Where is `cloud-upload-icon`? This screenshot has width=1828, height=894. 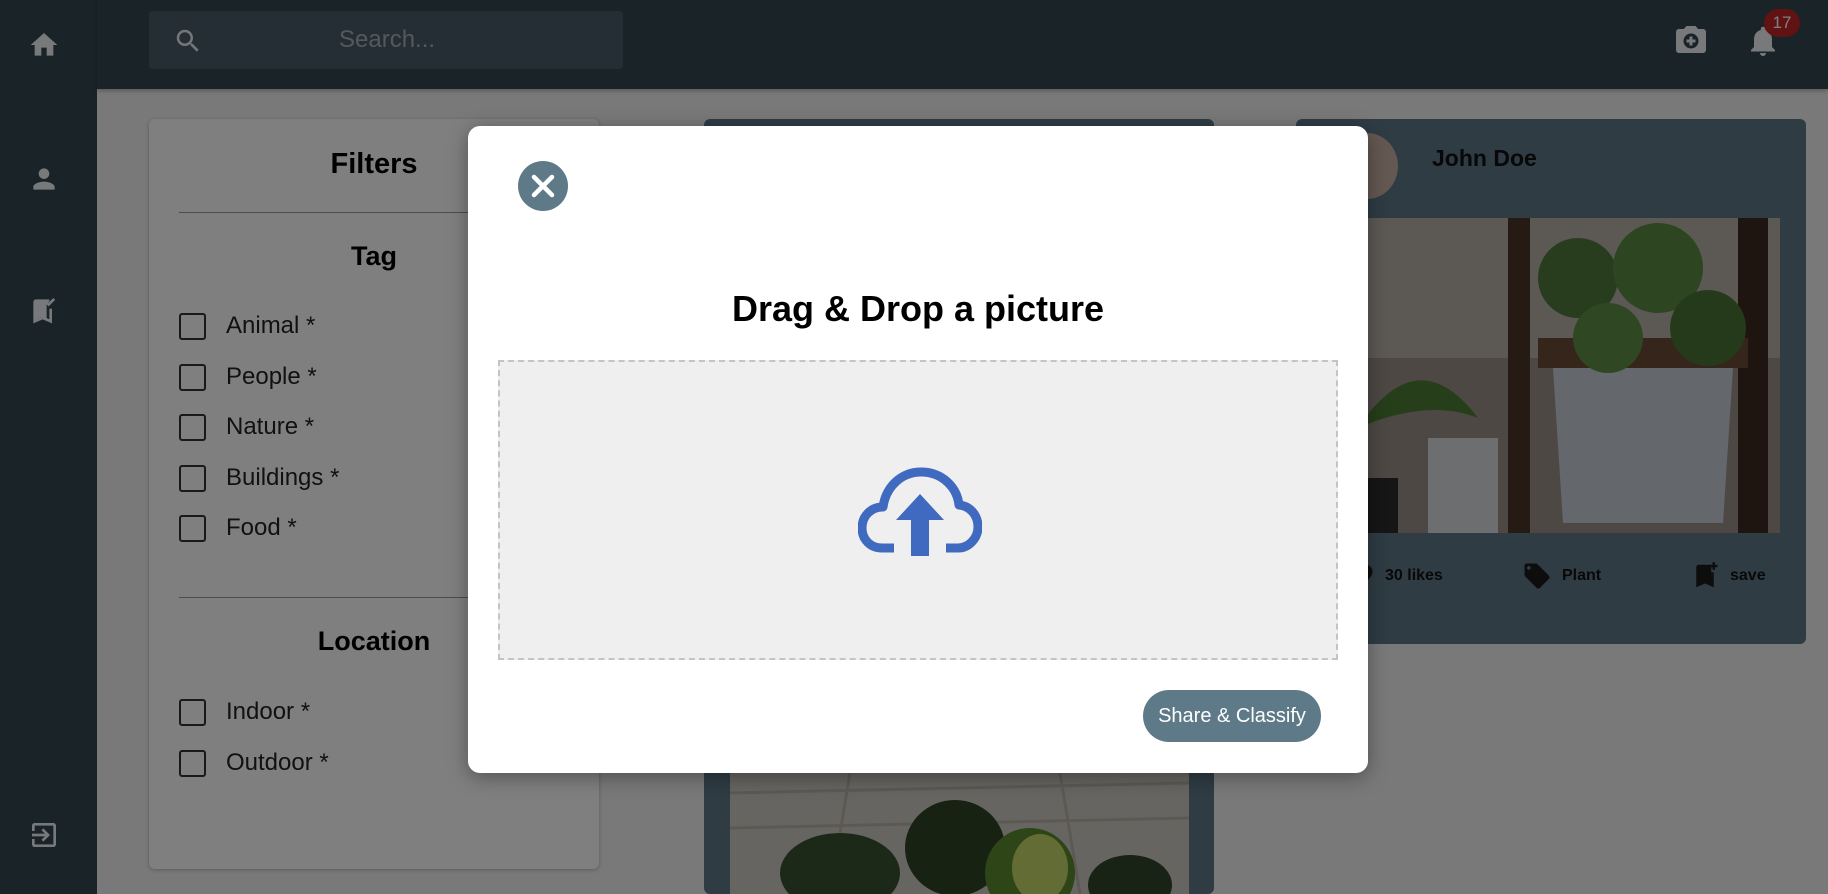
cloud-upload-icon is located at coordinates (920, 511).